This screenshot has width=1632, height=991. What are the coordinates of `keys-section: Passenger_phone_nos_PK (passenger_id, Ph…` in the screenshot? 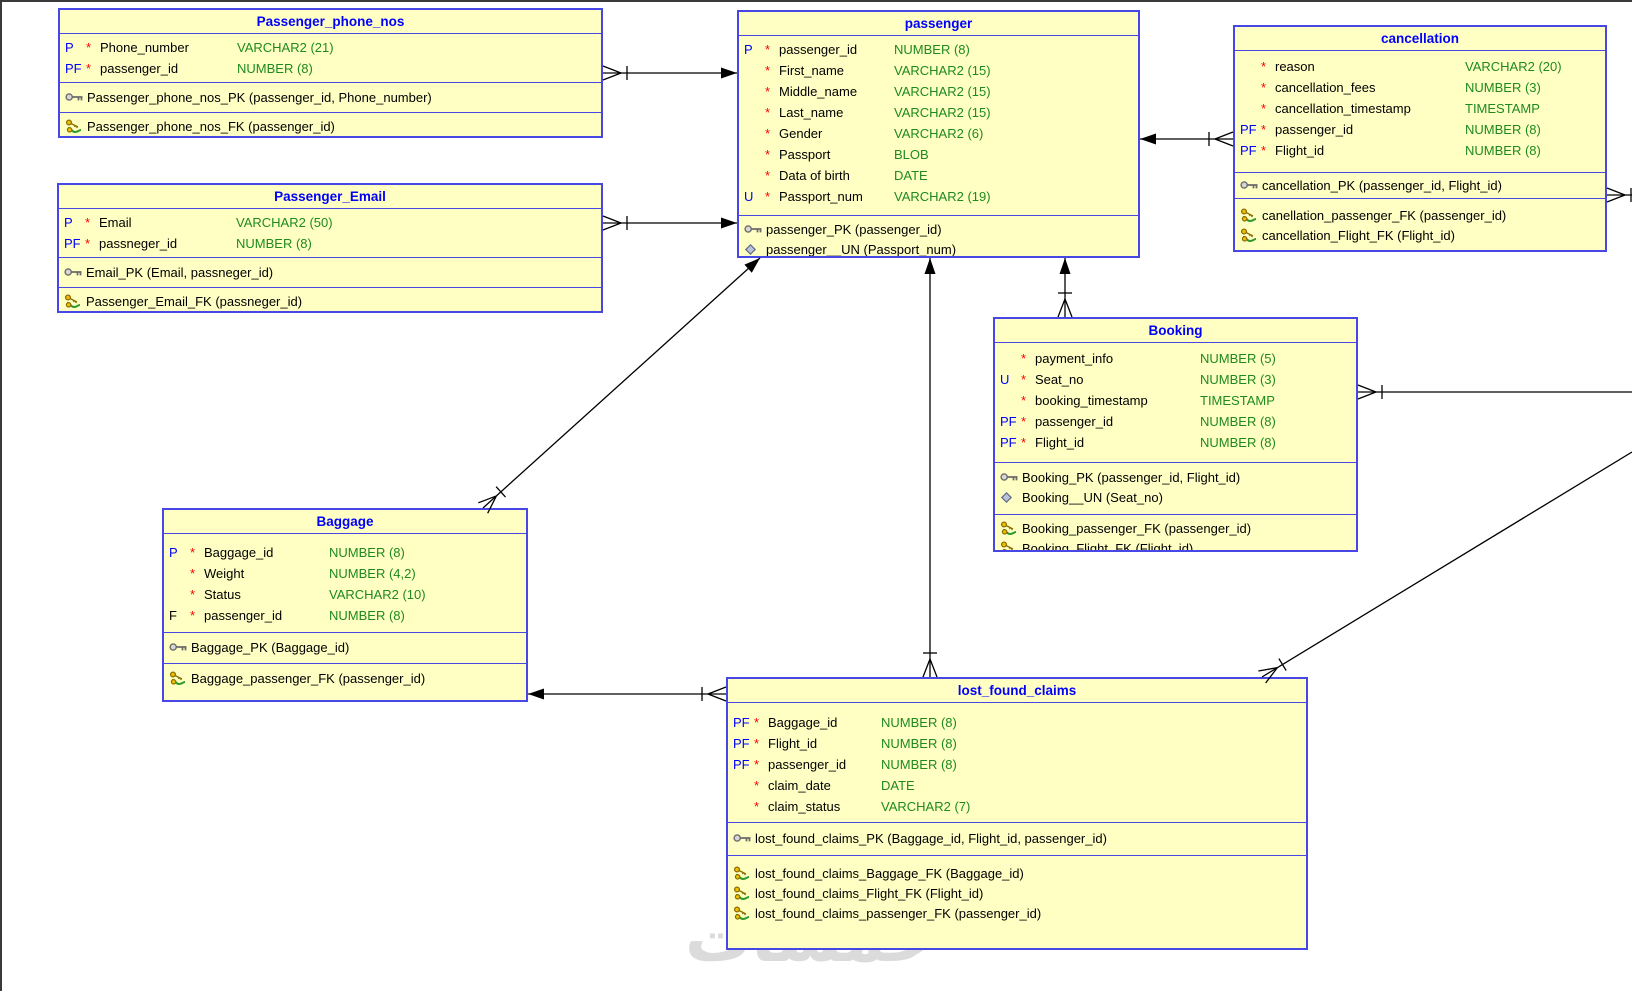 It's located at (330, 97).